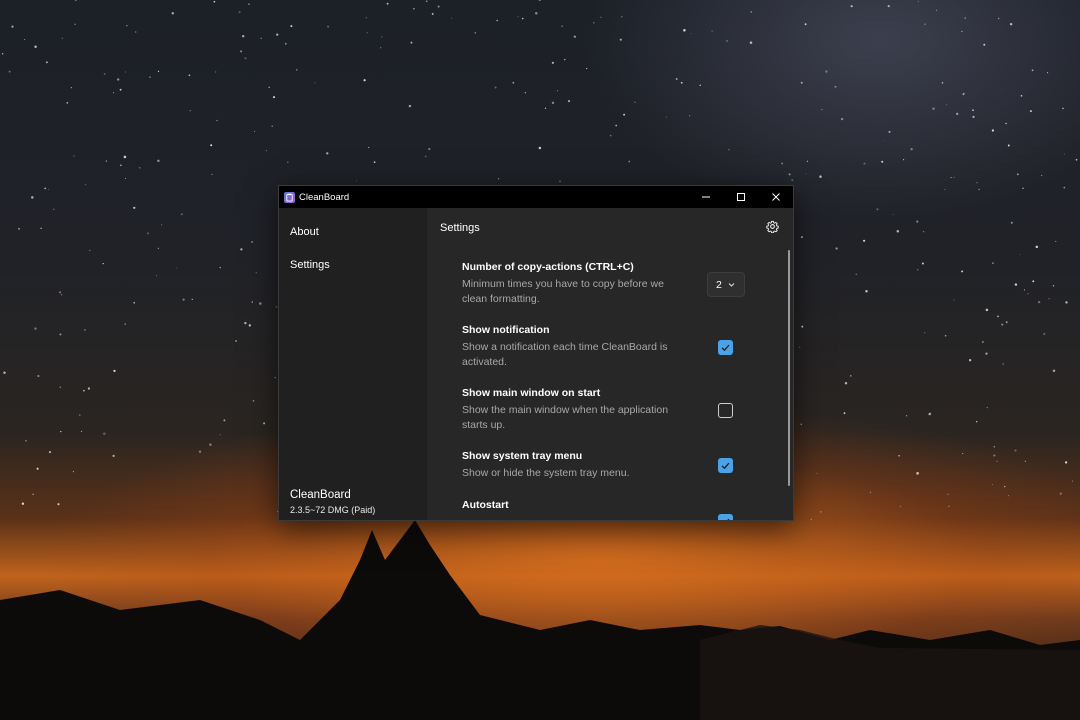 The height and width of the screenshot is (720, 1080). I want to click on setting-title: Show system tray menu, so click(522, 456).